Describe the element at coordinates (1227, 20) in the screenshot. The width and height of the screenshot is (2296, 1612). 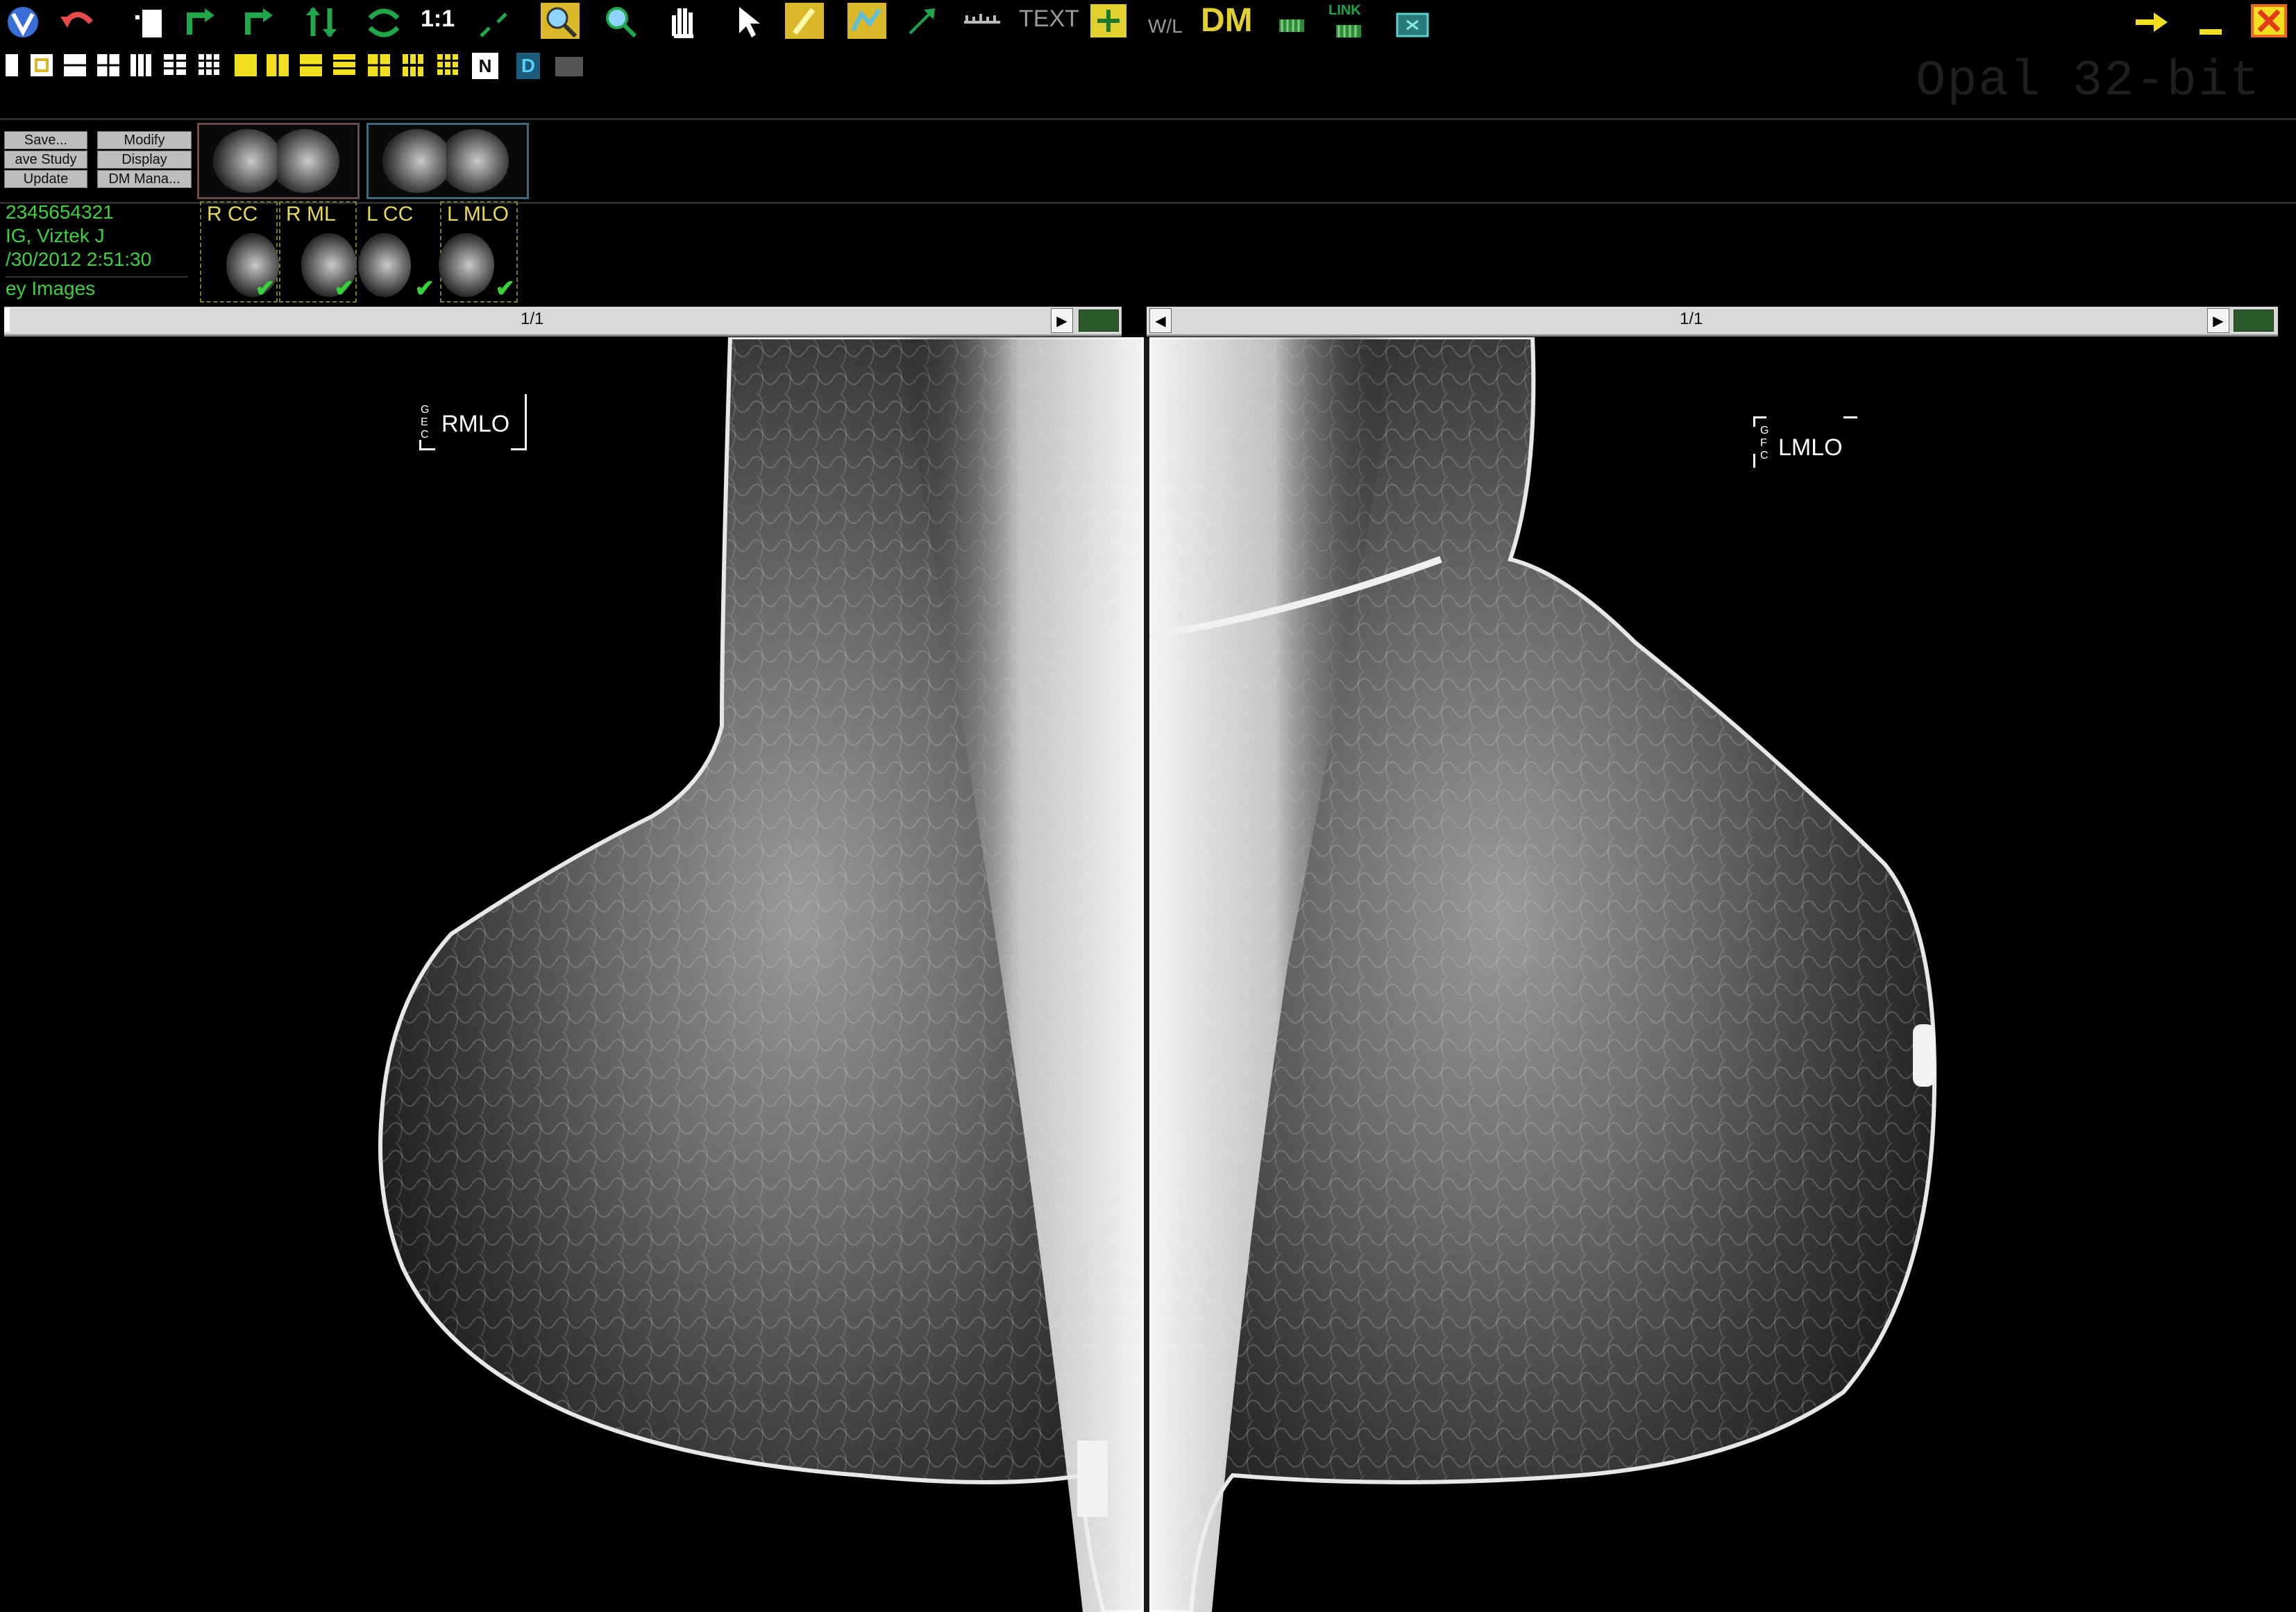
I see `dm-button: DM` at that location.